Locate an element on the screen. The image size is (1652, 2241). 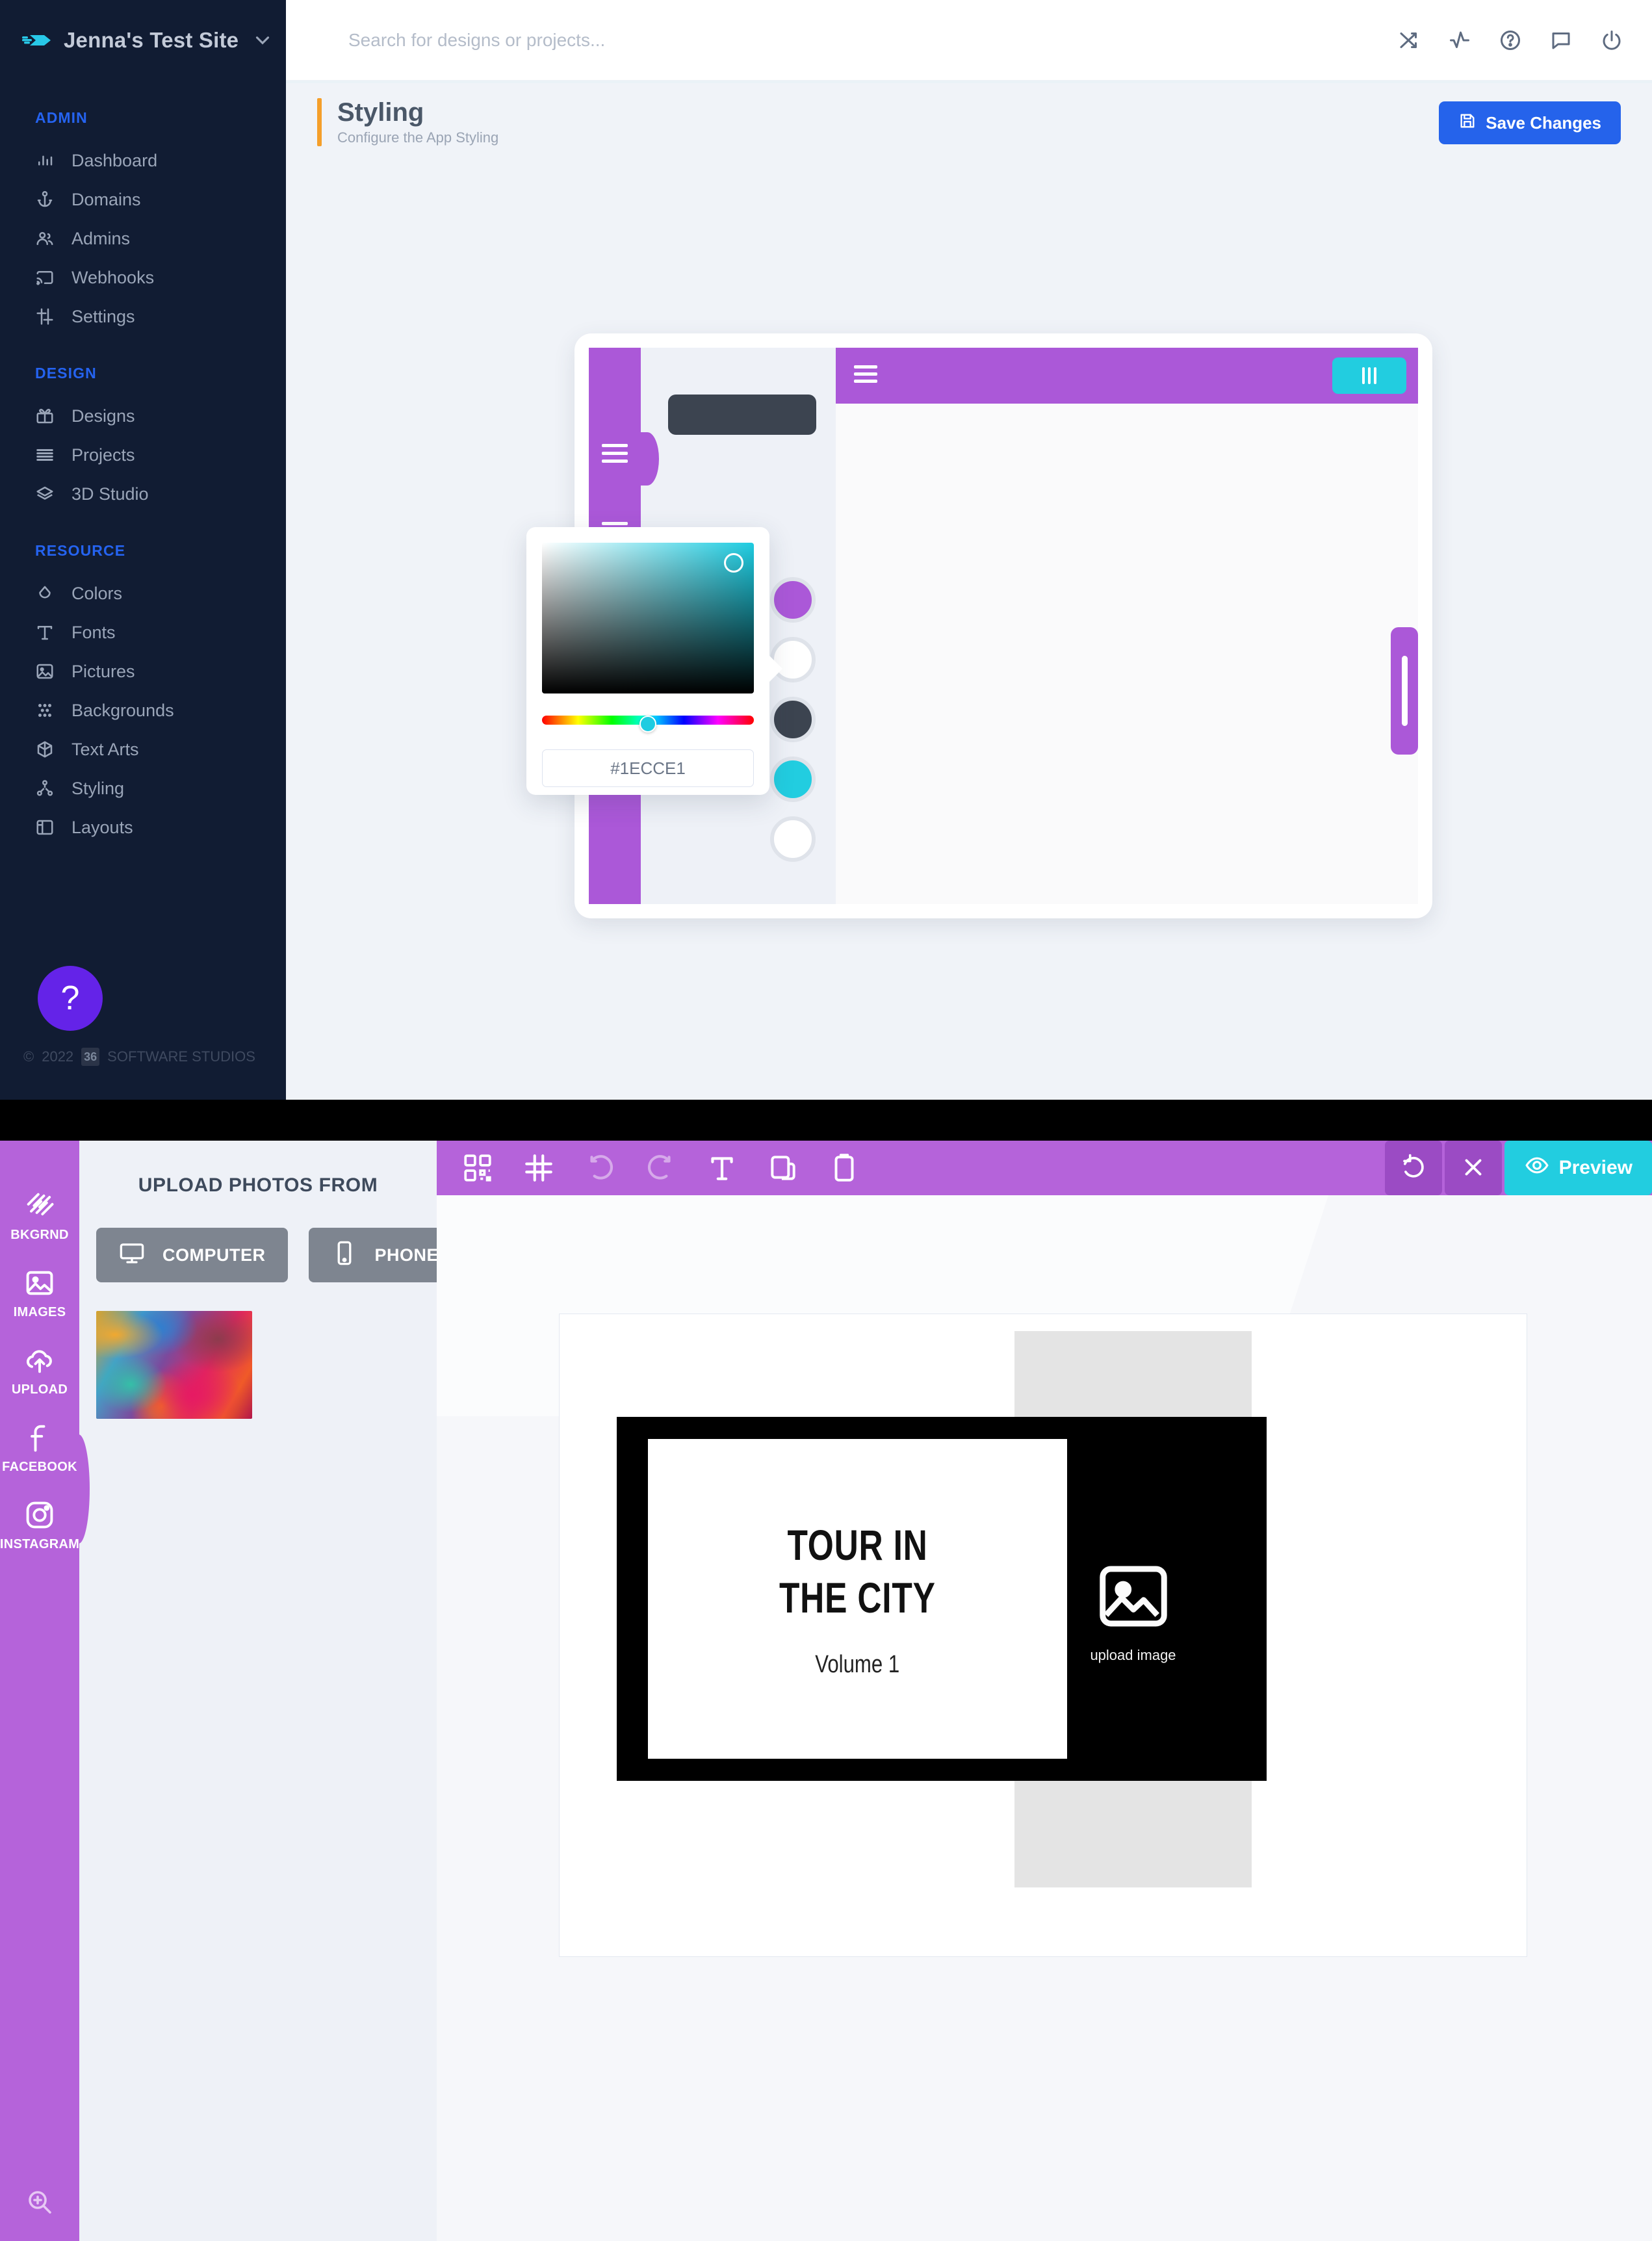
hue-knob is located at coordinates (647, 724).